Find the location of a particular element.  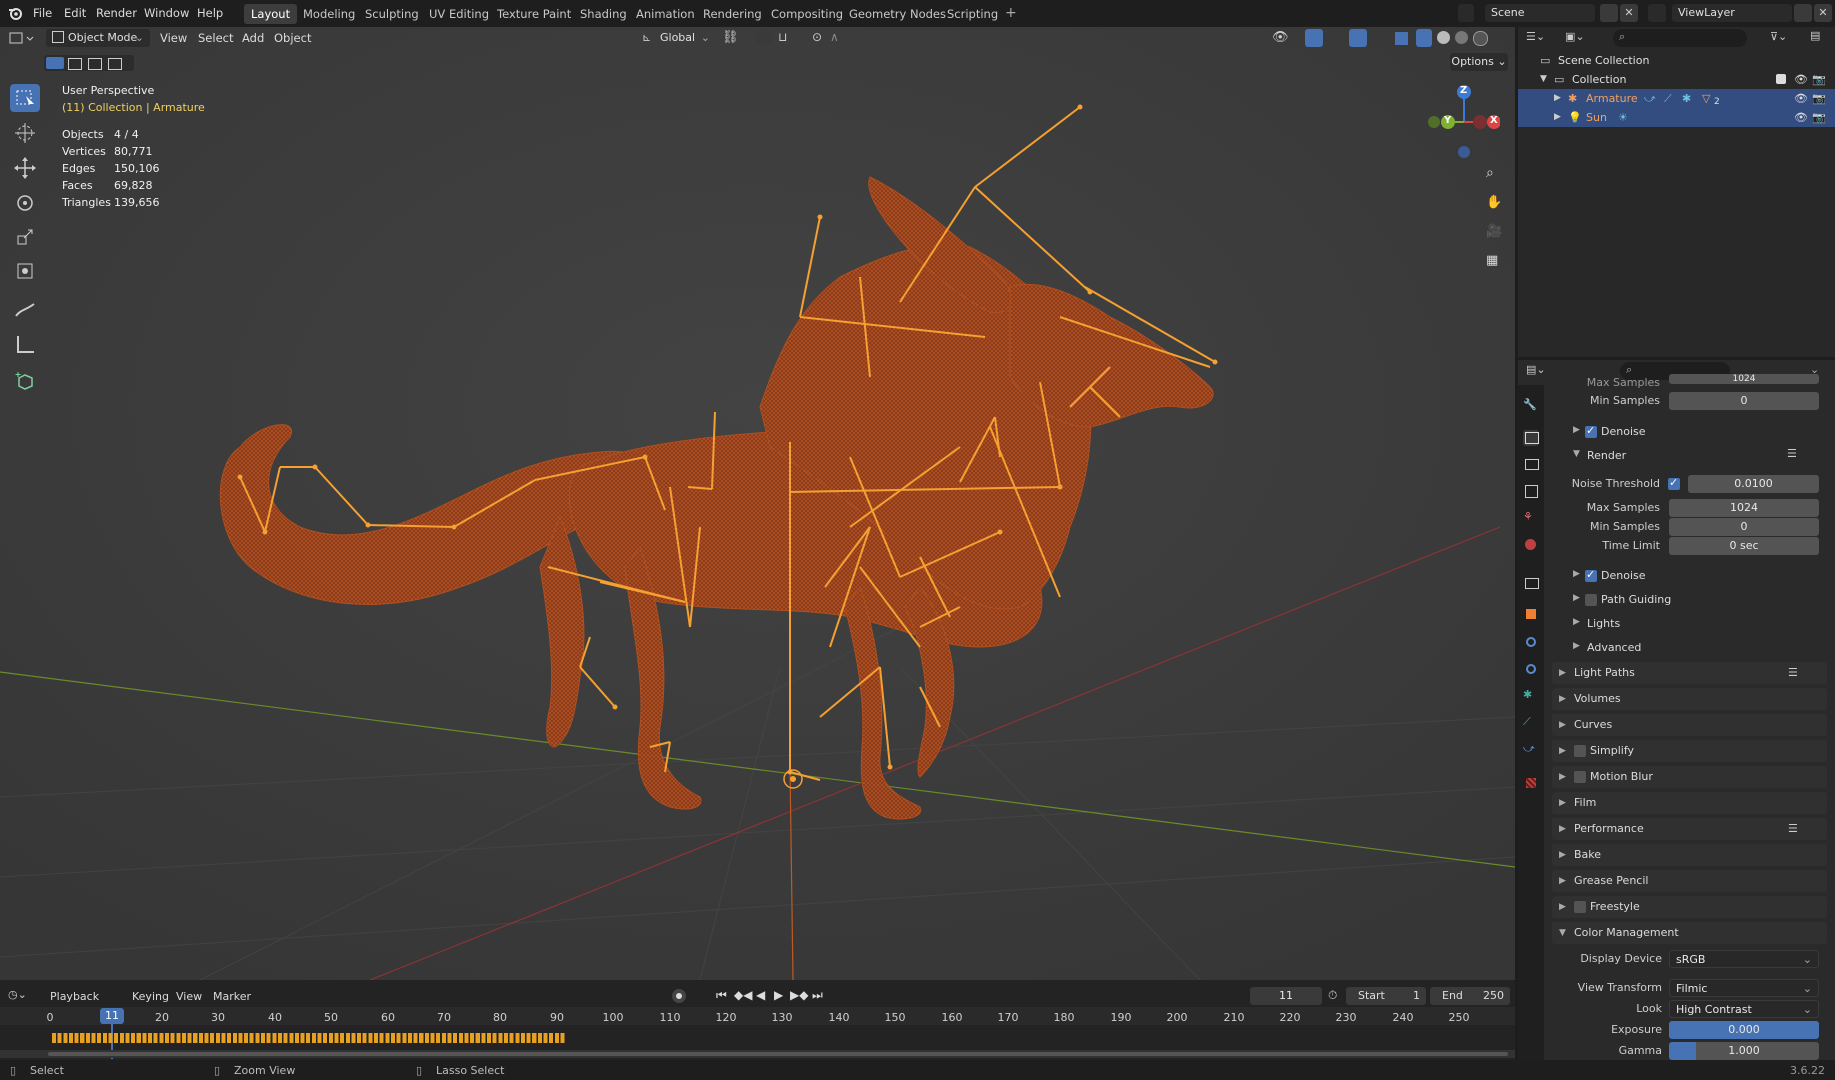

panel-motion-blur: ▶ Motion Blur is located at coordinates (1689, 777).